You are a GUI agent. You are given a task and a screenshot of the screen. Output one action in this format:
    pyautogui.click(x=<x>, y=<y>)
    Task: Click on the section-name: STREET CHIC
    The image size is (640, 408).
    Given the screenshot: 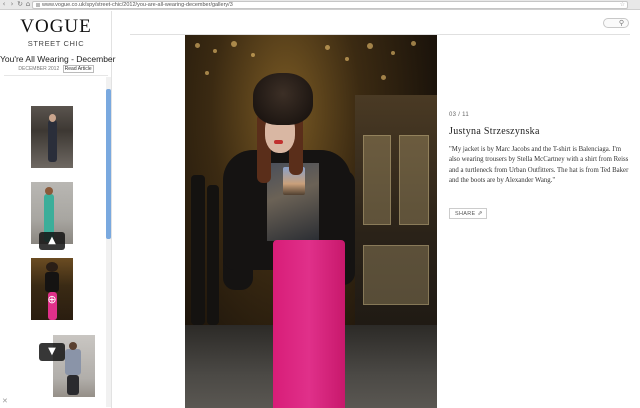 What is the action you would take?
    pyautogui.click(x=56, y=43)
    